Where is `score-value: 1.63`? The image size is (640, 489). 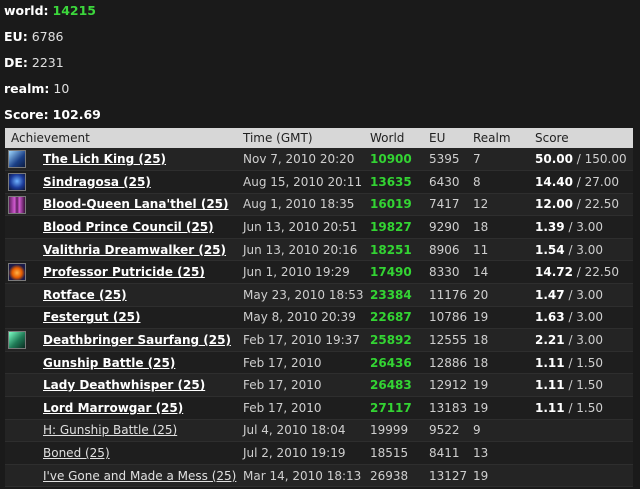
score-value: 1.63 is located at coordinates (550, 317).